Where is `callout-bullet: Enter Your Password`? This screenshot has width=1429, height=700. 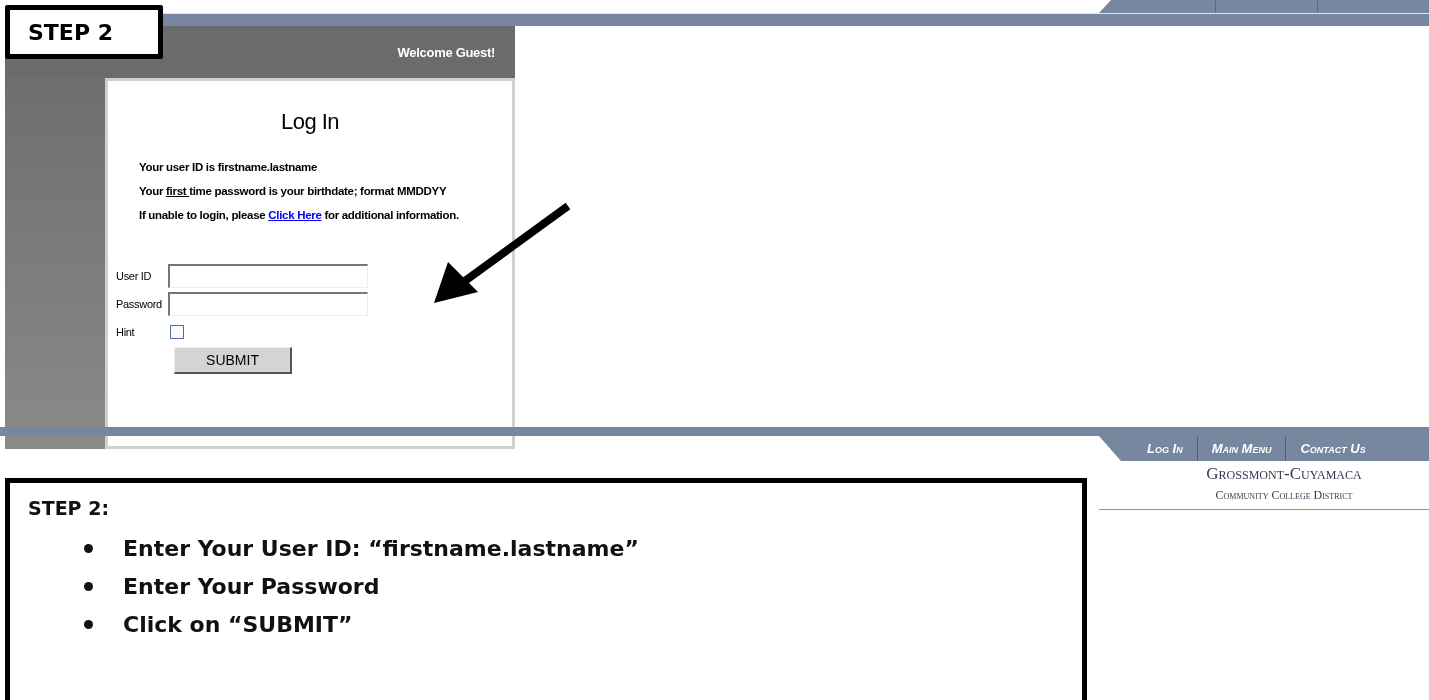 callout-bullet: Enter Your Password is located at coordinates (251, 586).